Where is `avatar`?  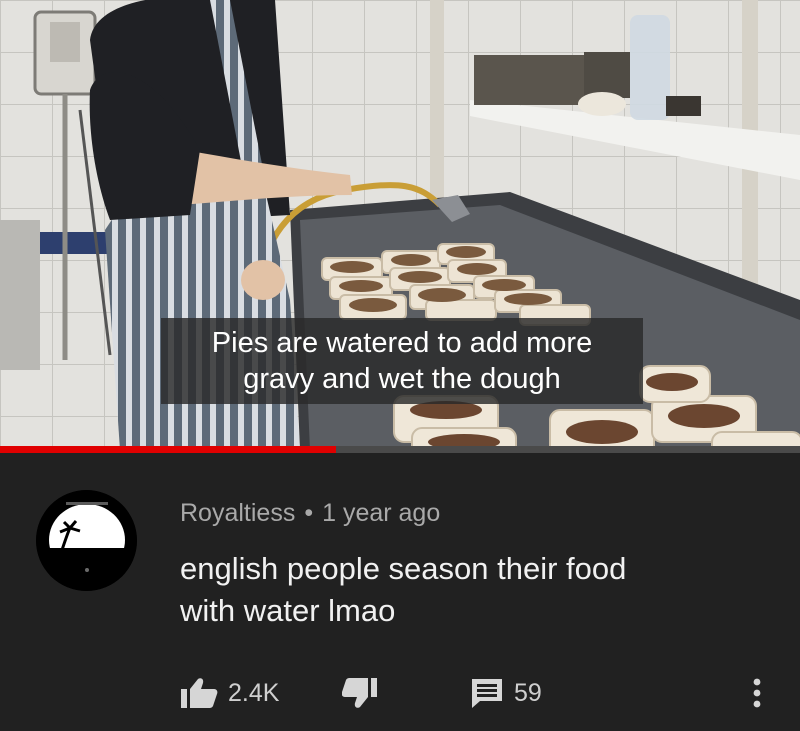 avatar is located at coordinates (86, 540).